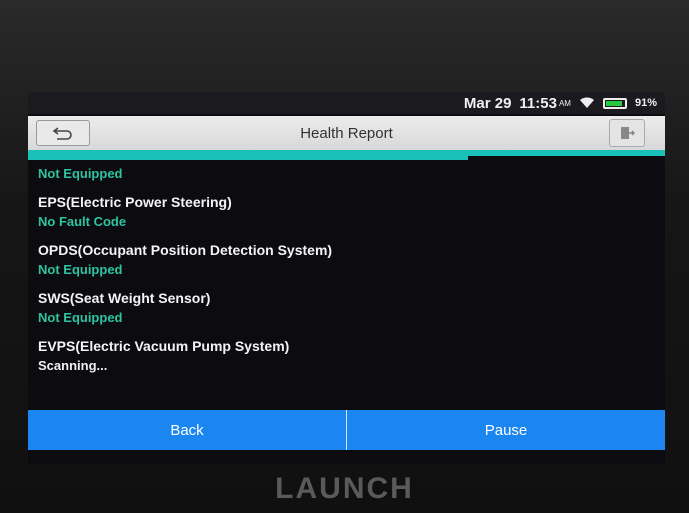  Describe the element at coordinates (344, 488) in the screenshot. I see `brand-logo: LAUNCH` at that location.